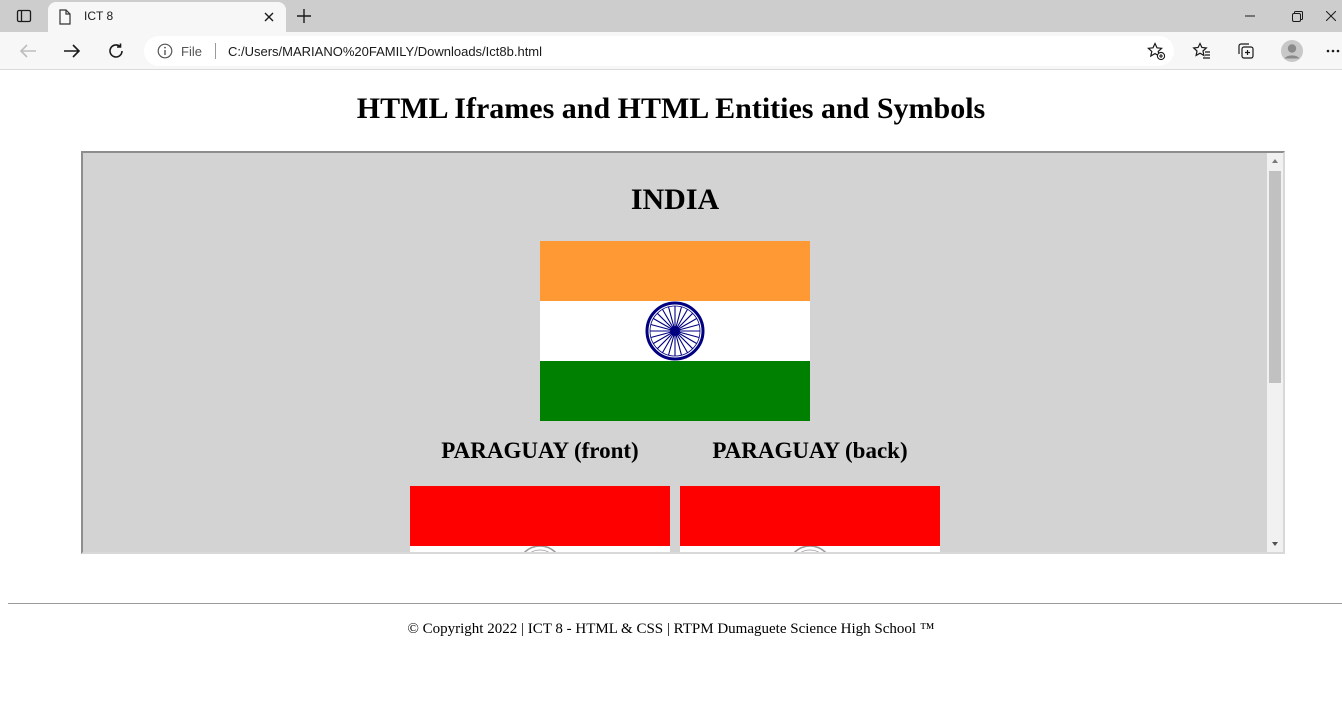 The width and height of the screenshot is (1342, 725). I want to click on reload-icon, so click(116, 50).